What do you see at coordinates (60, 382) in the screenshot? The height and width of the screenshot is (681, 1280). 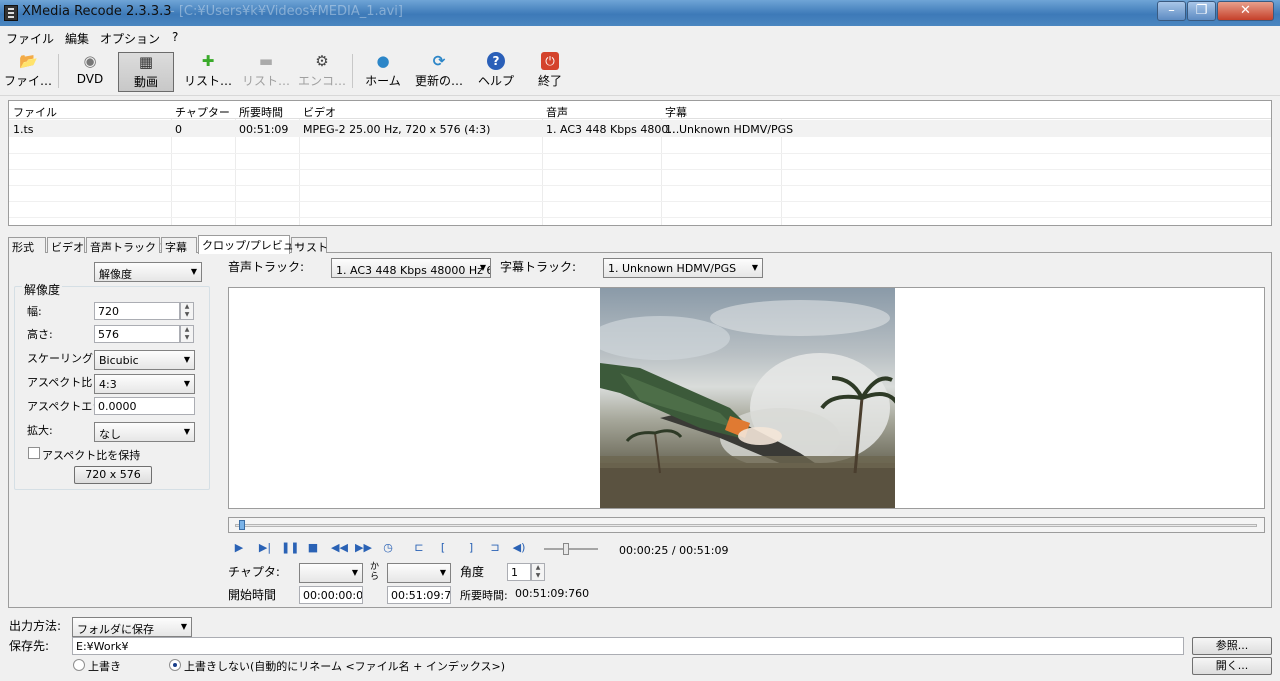 I see `aspect-ratio-label: アスペクト比` at bounding box center [60, 382].